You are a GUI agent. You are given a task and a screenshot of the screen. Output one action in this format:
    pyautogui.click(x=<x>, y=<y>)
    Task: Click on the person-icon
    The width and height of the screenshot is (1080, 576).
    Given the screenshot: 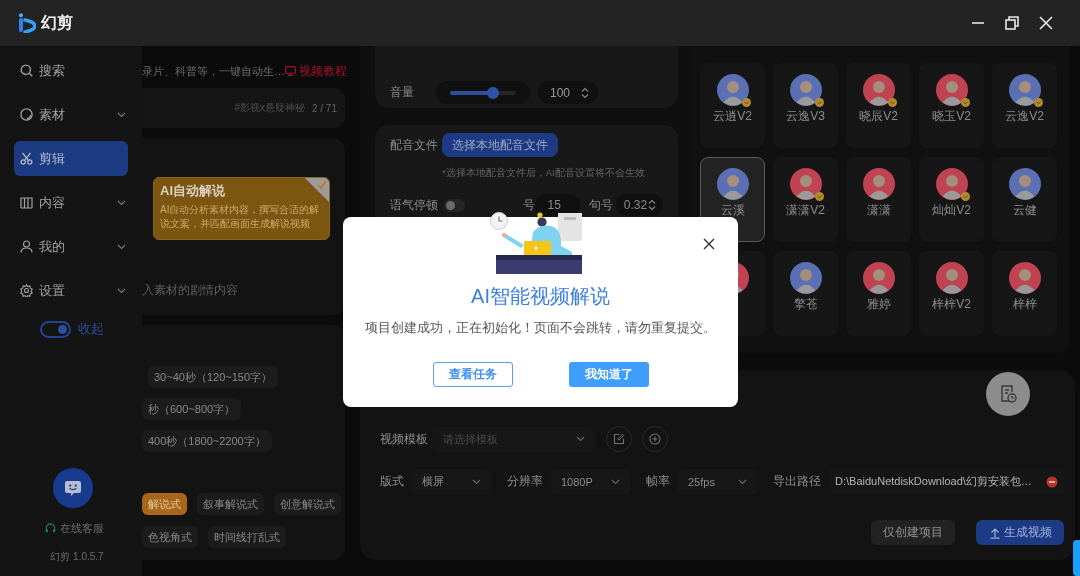 What is the action you would take?
    pyautogui.click(x=26, y=246)
    